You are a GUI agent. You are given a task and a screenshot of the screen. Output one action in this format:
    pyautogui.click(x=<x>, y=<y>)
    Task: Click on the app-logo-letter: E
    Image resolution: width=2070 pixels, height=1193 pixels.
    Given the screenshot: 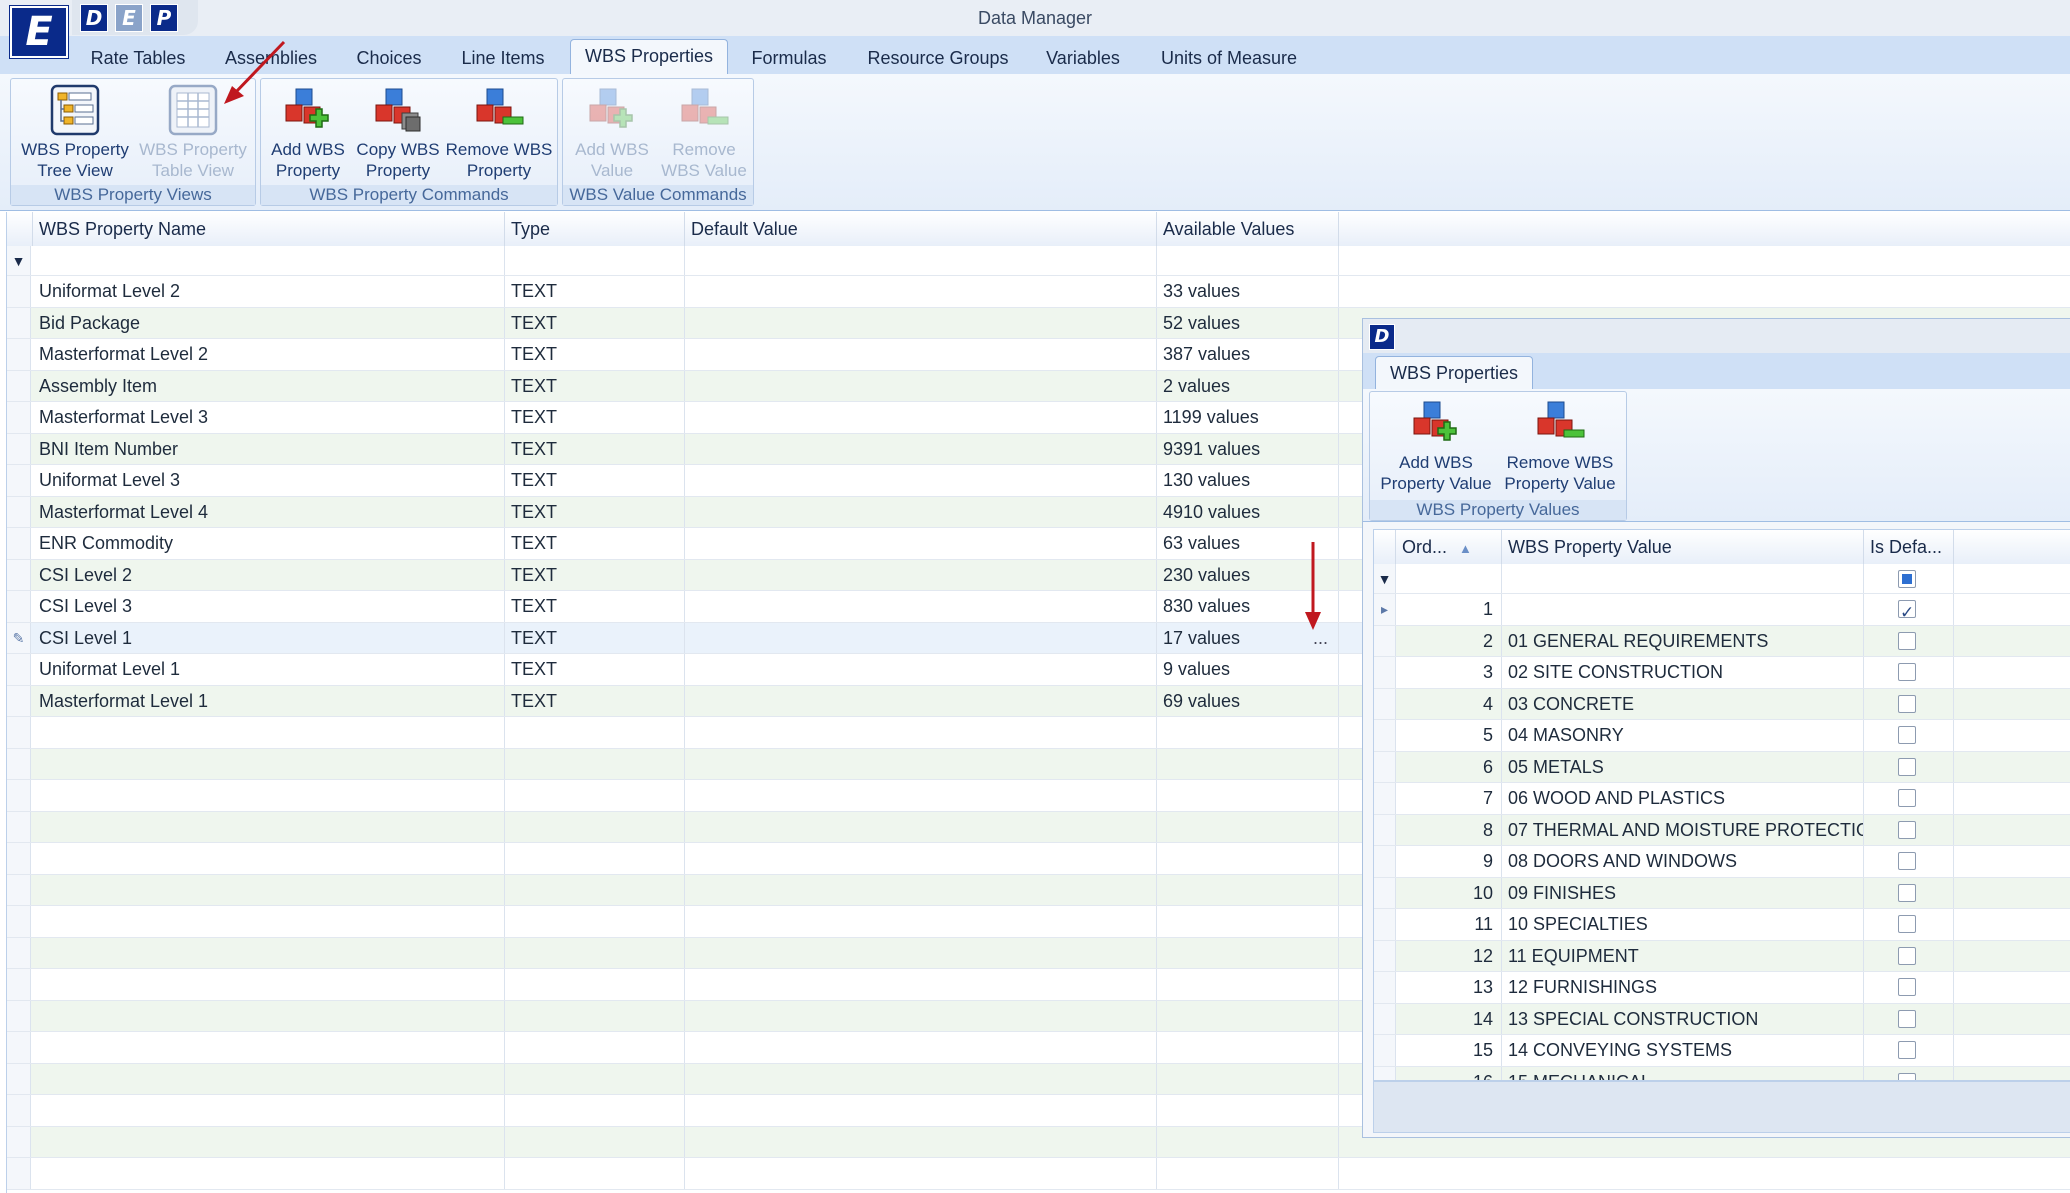 What is the action you would take?
    pyautogui.click(x=39, y=32)
    